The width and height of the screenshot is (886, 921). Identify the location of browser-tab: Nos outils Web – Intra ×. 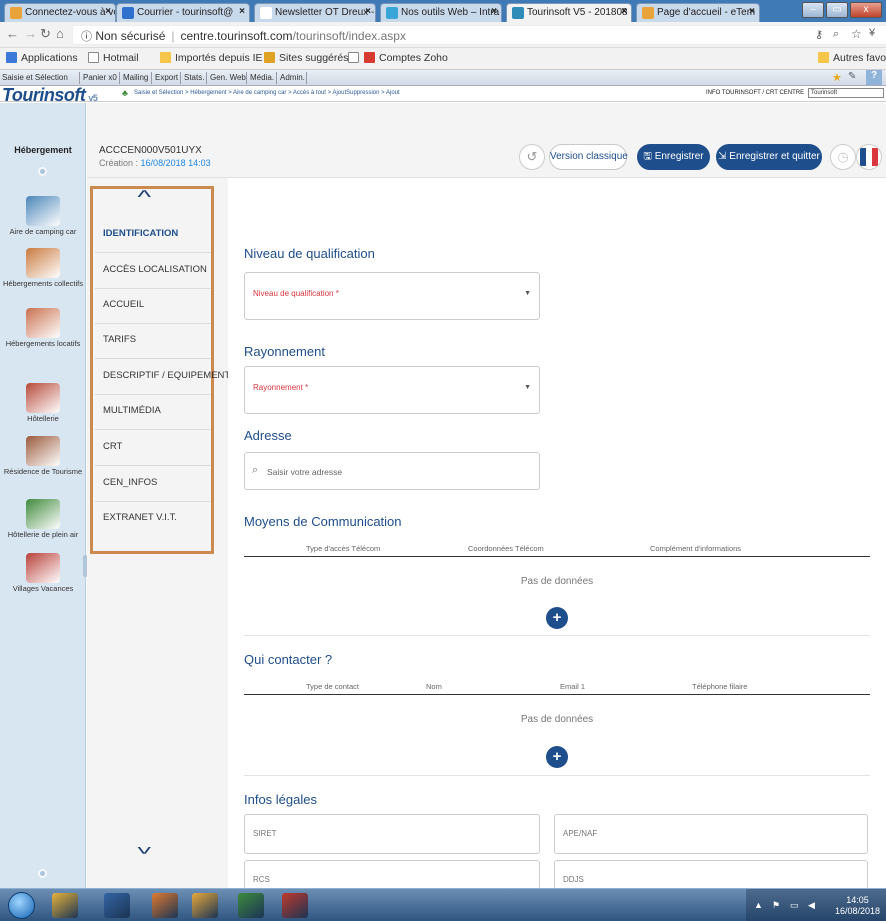
(441, 12).